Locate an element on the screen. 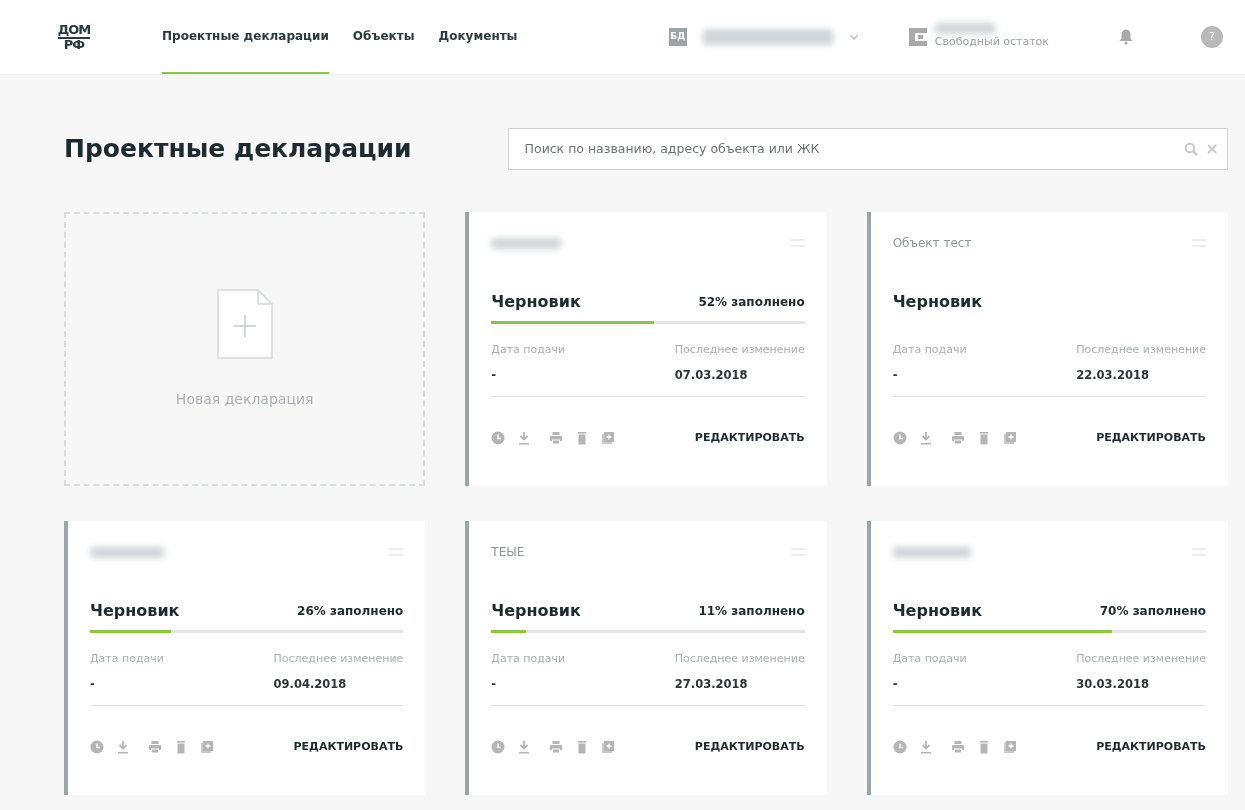  card-title: Объект тест is located at coordinates (932, 243).